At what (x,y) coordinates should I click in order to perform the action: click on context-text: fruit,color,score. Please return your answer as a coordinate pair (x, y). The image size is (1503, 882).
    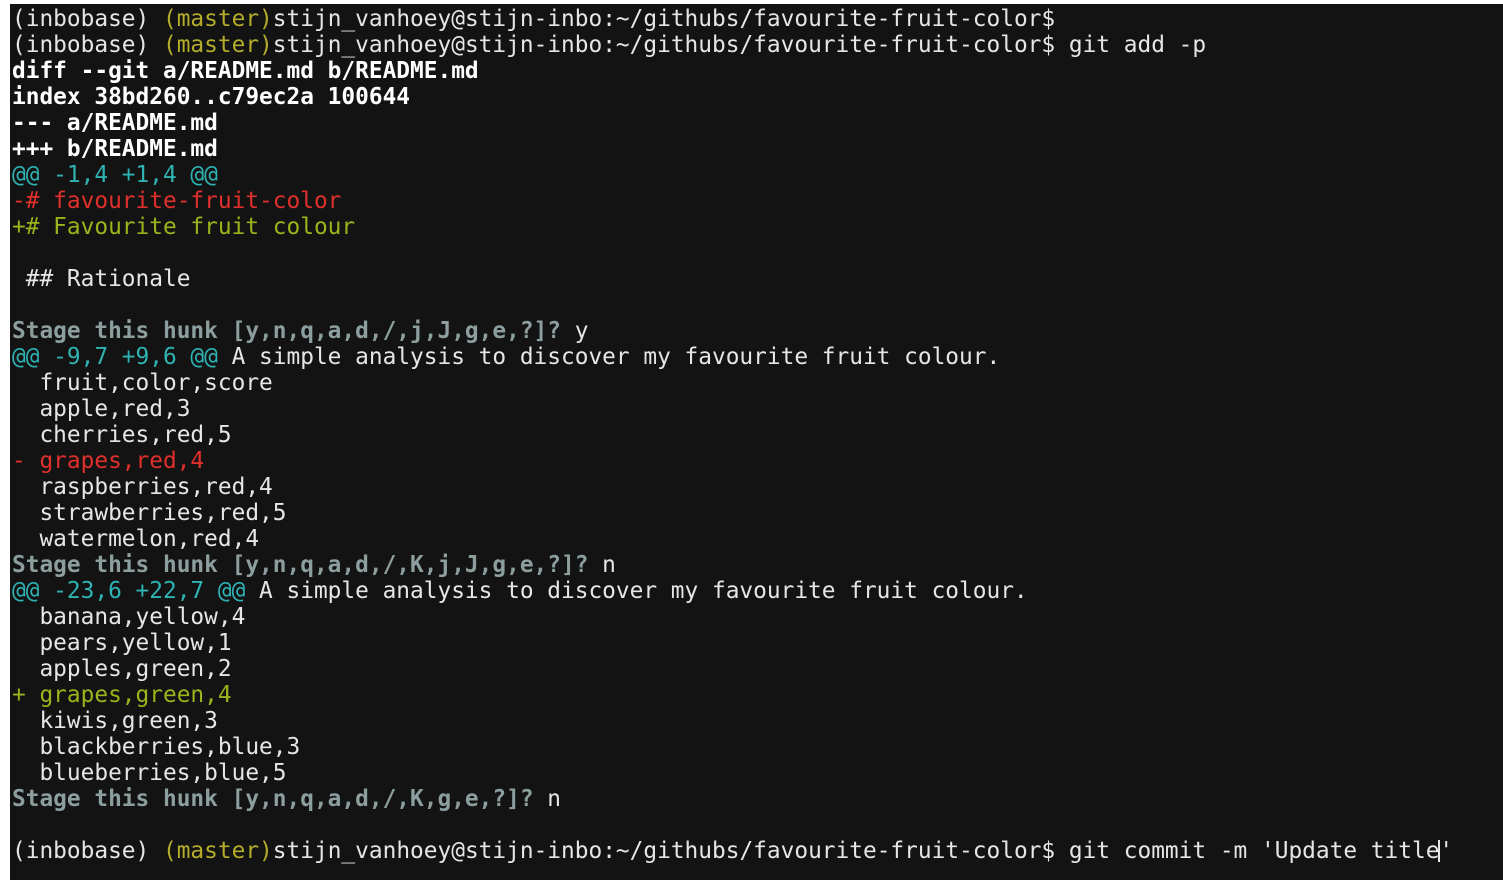
    Looking at the image, I should click on (142, 383).